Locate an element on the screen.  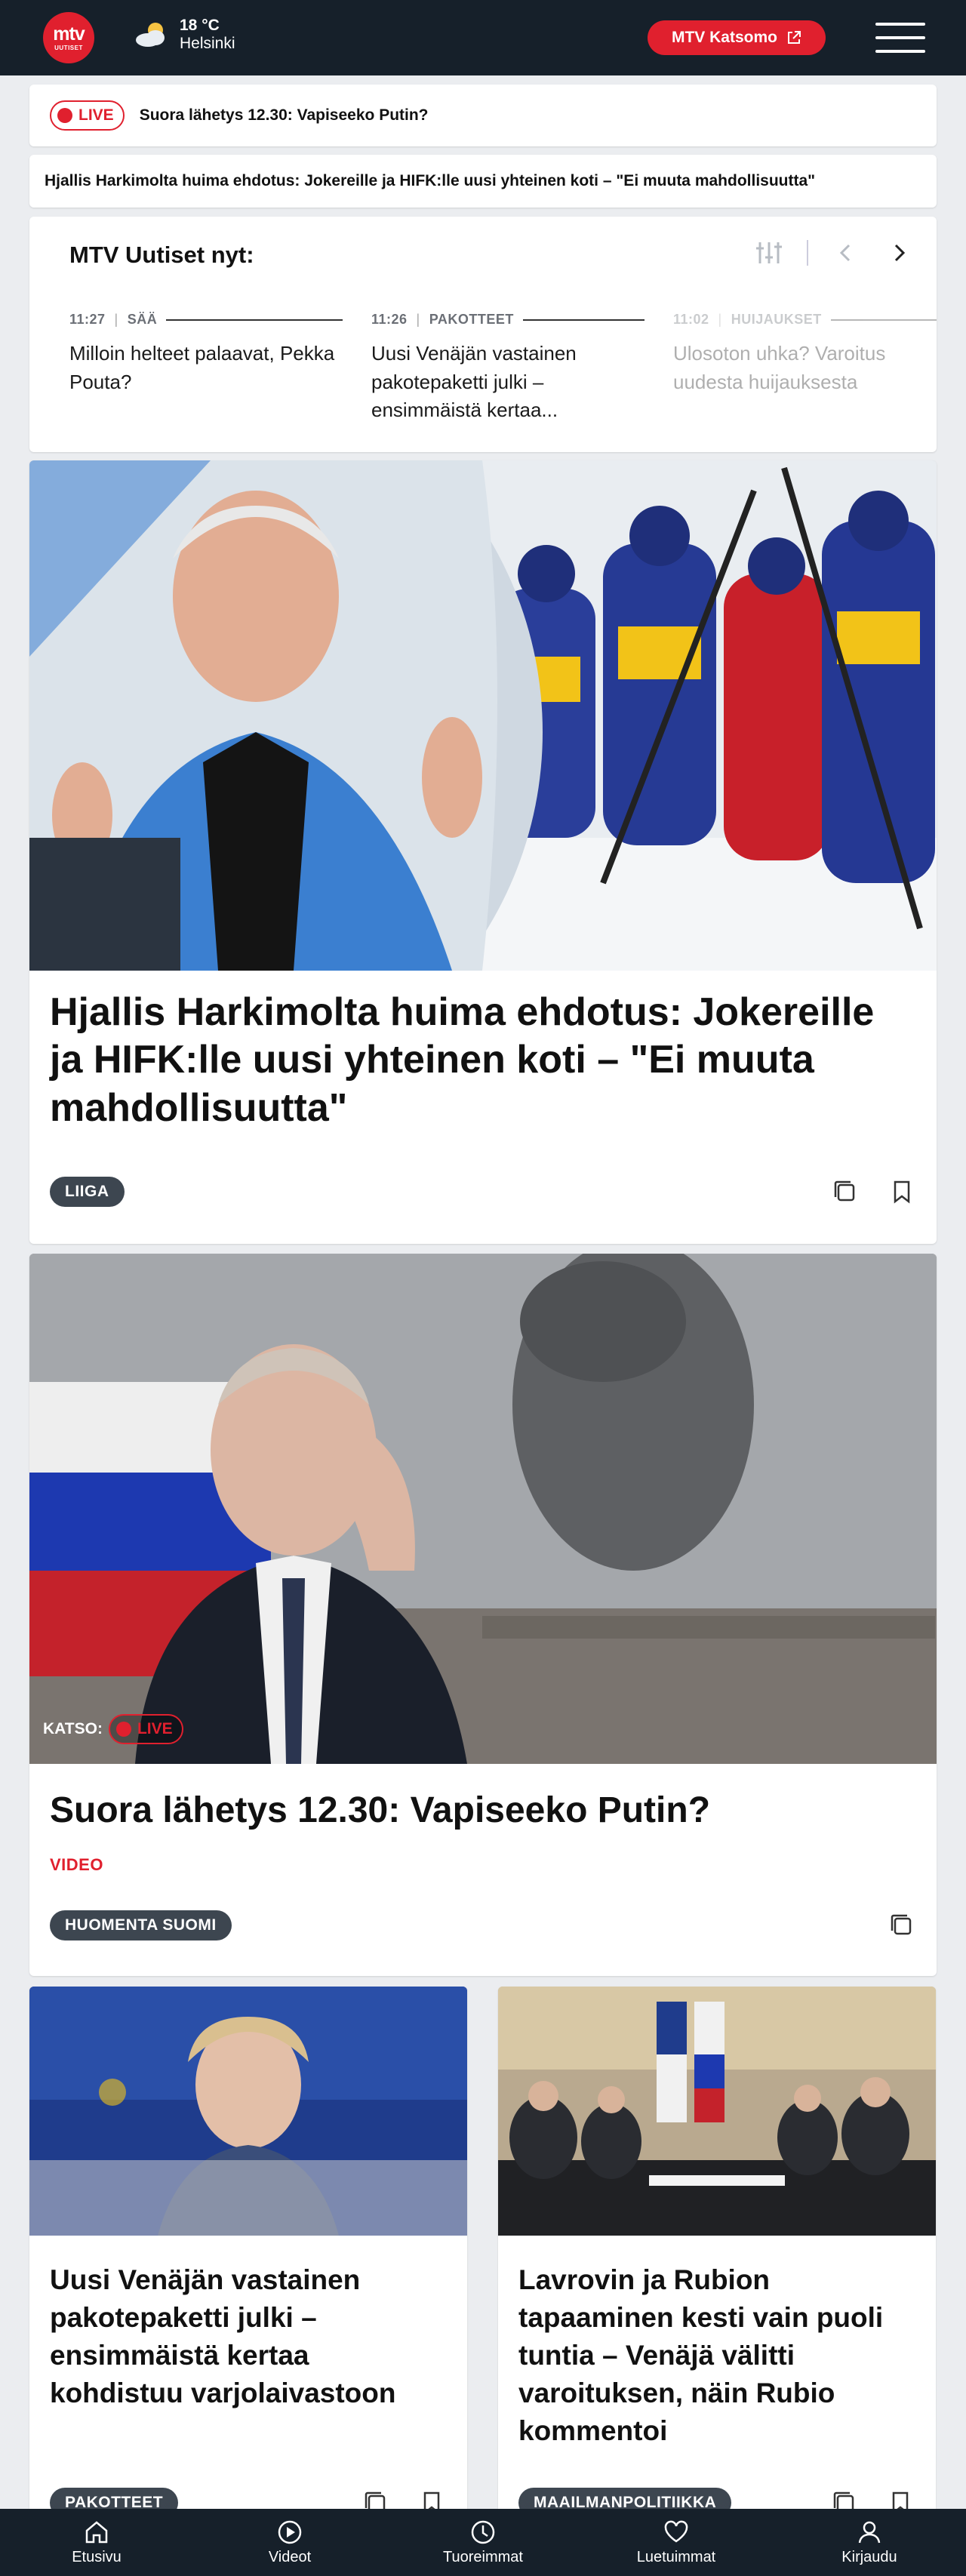
item-time: 11:02 is located at coordinates (691, 319).